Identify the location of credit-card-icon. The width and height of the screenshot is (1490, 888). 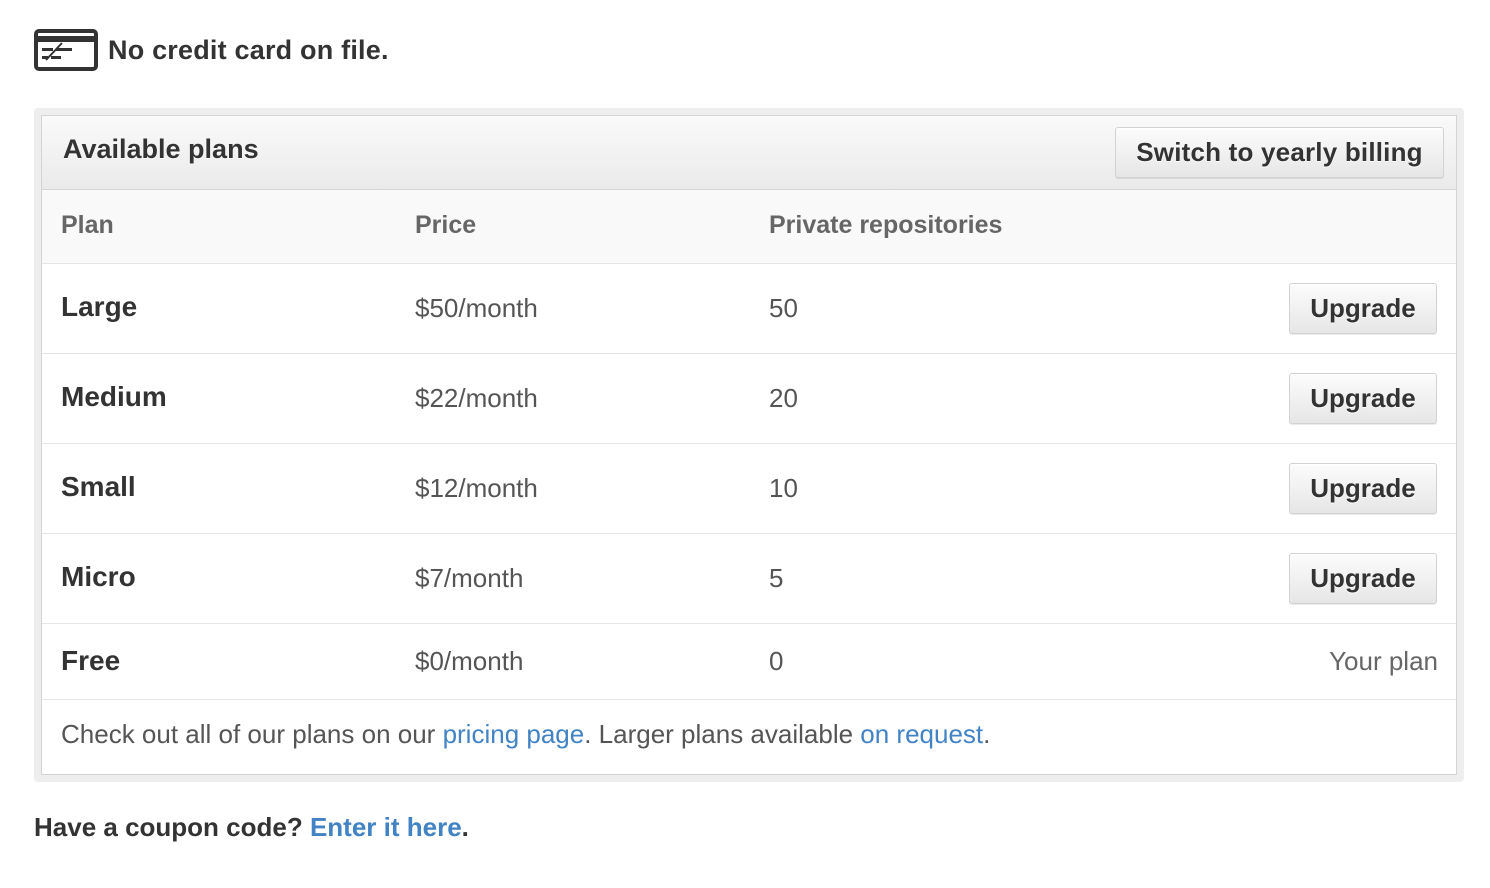
(66, 50).